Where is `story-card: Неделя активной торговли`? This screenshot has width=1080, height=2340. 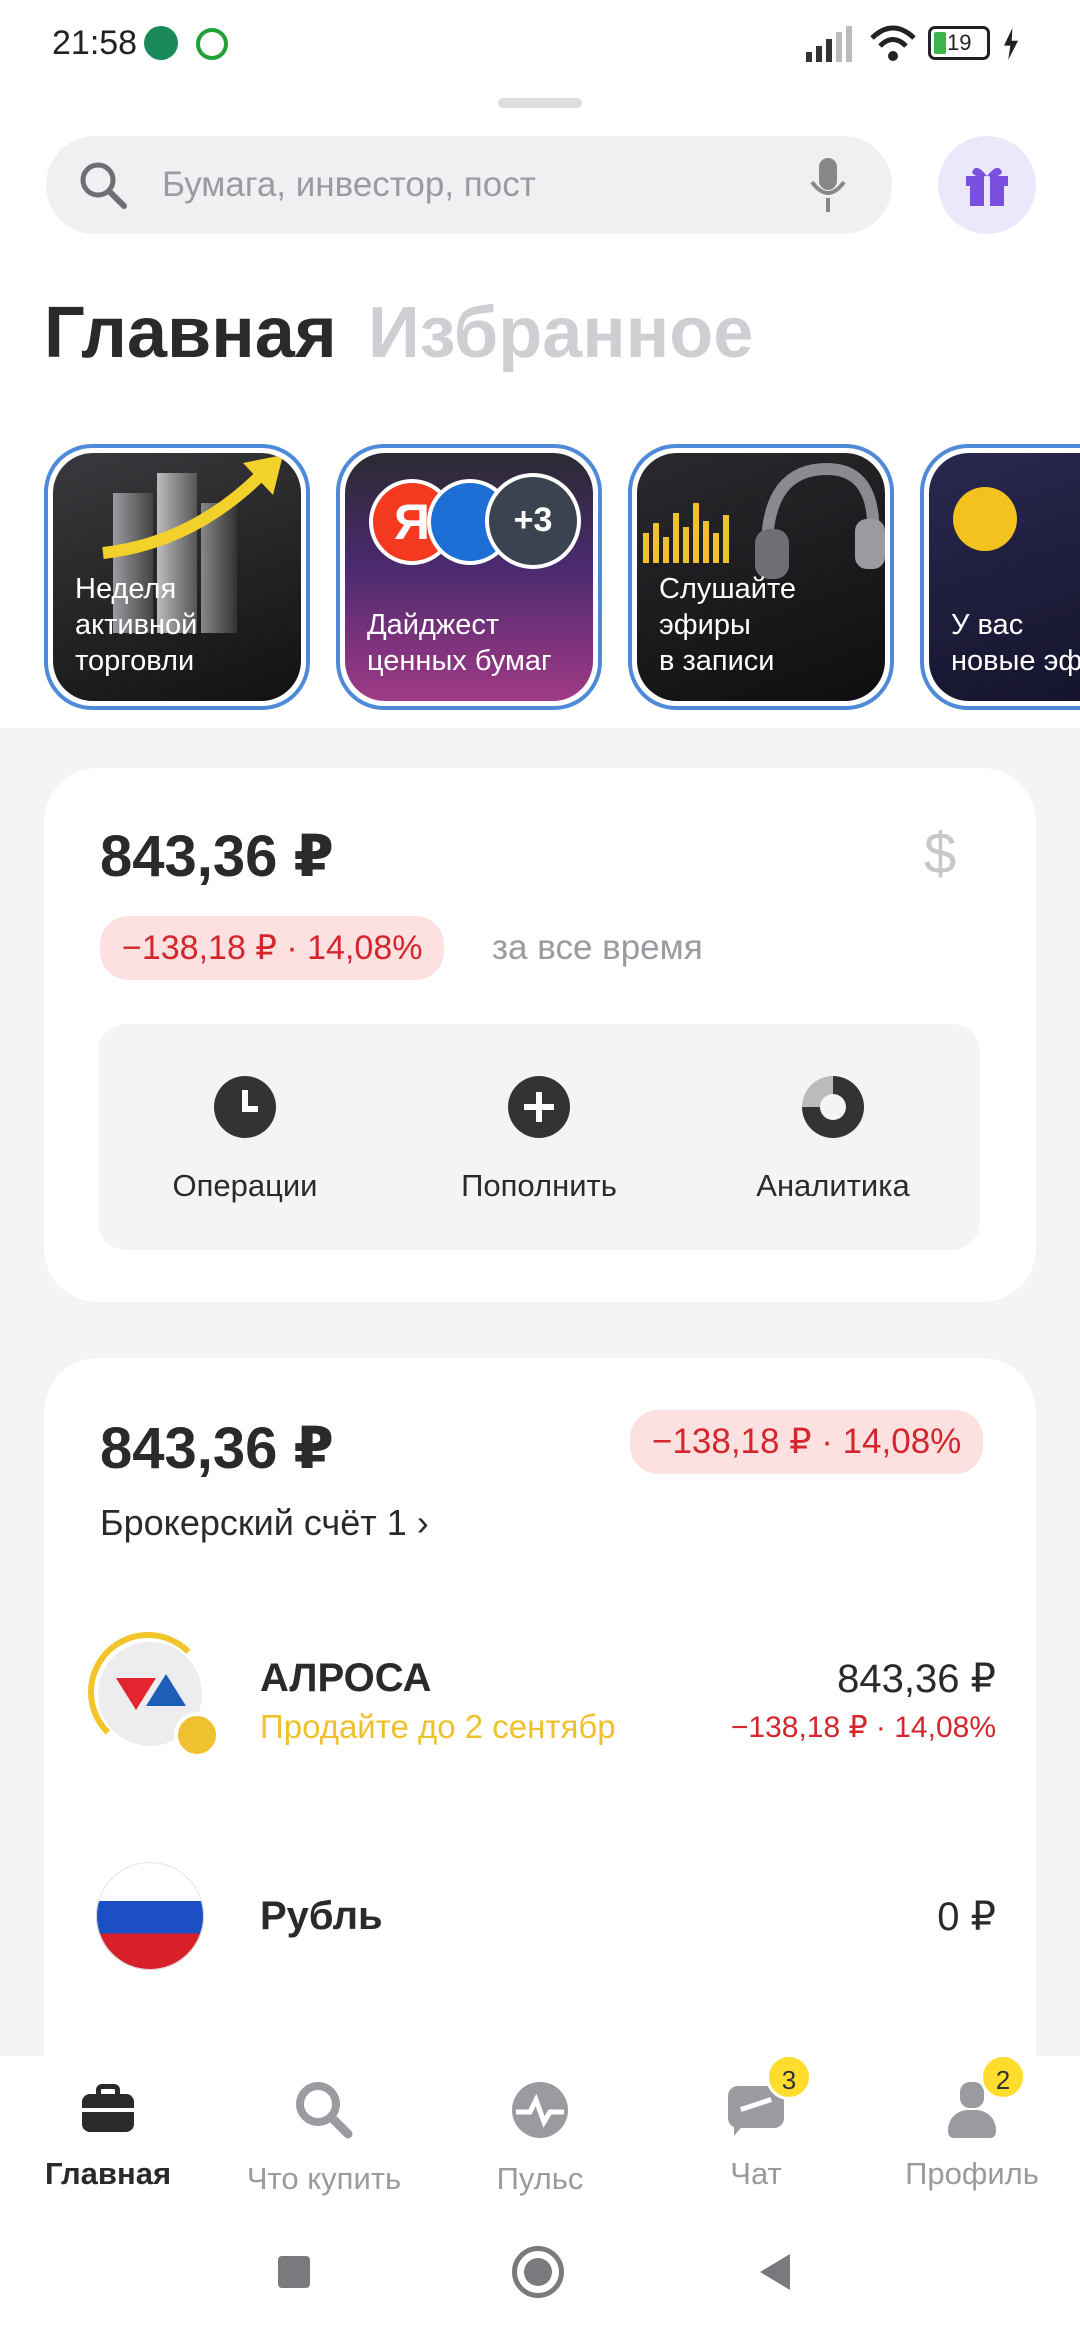 story-card: Неделя активной торговли is located at coordinates (177, 577).